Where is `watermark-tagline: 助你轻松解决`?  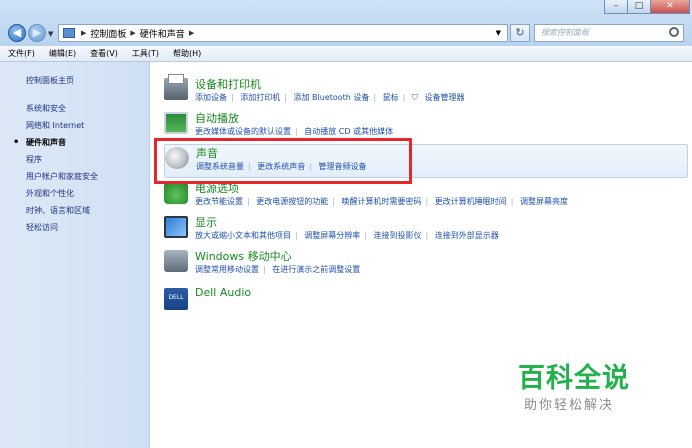
watermark-tagline: 助你轻松解决 is located at coordinates (569, 405).